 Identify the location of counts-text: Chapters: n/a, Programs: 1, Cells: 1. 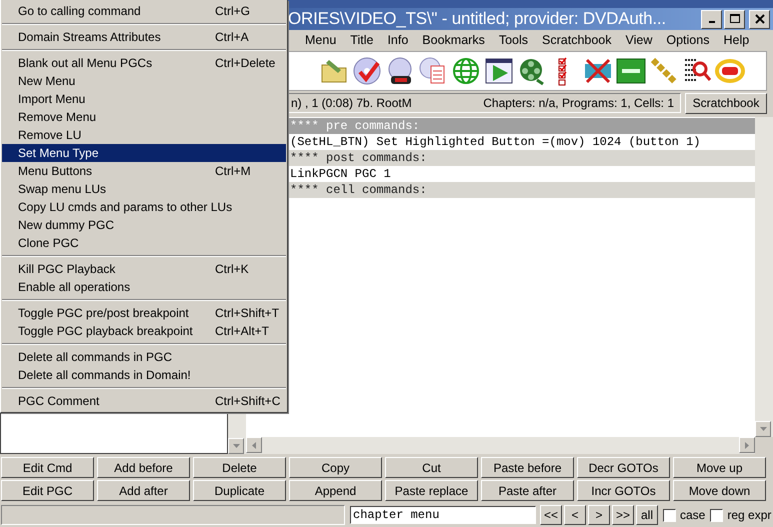
(578, 103).